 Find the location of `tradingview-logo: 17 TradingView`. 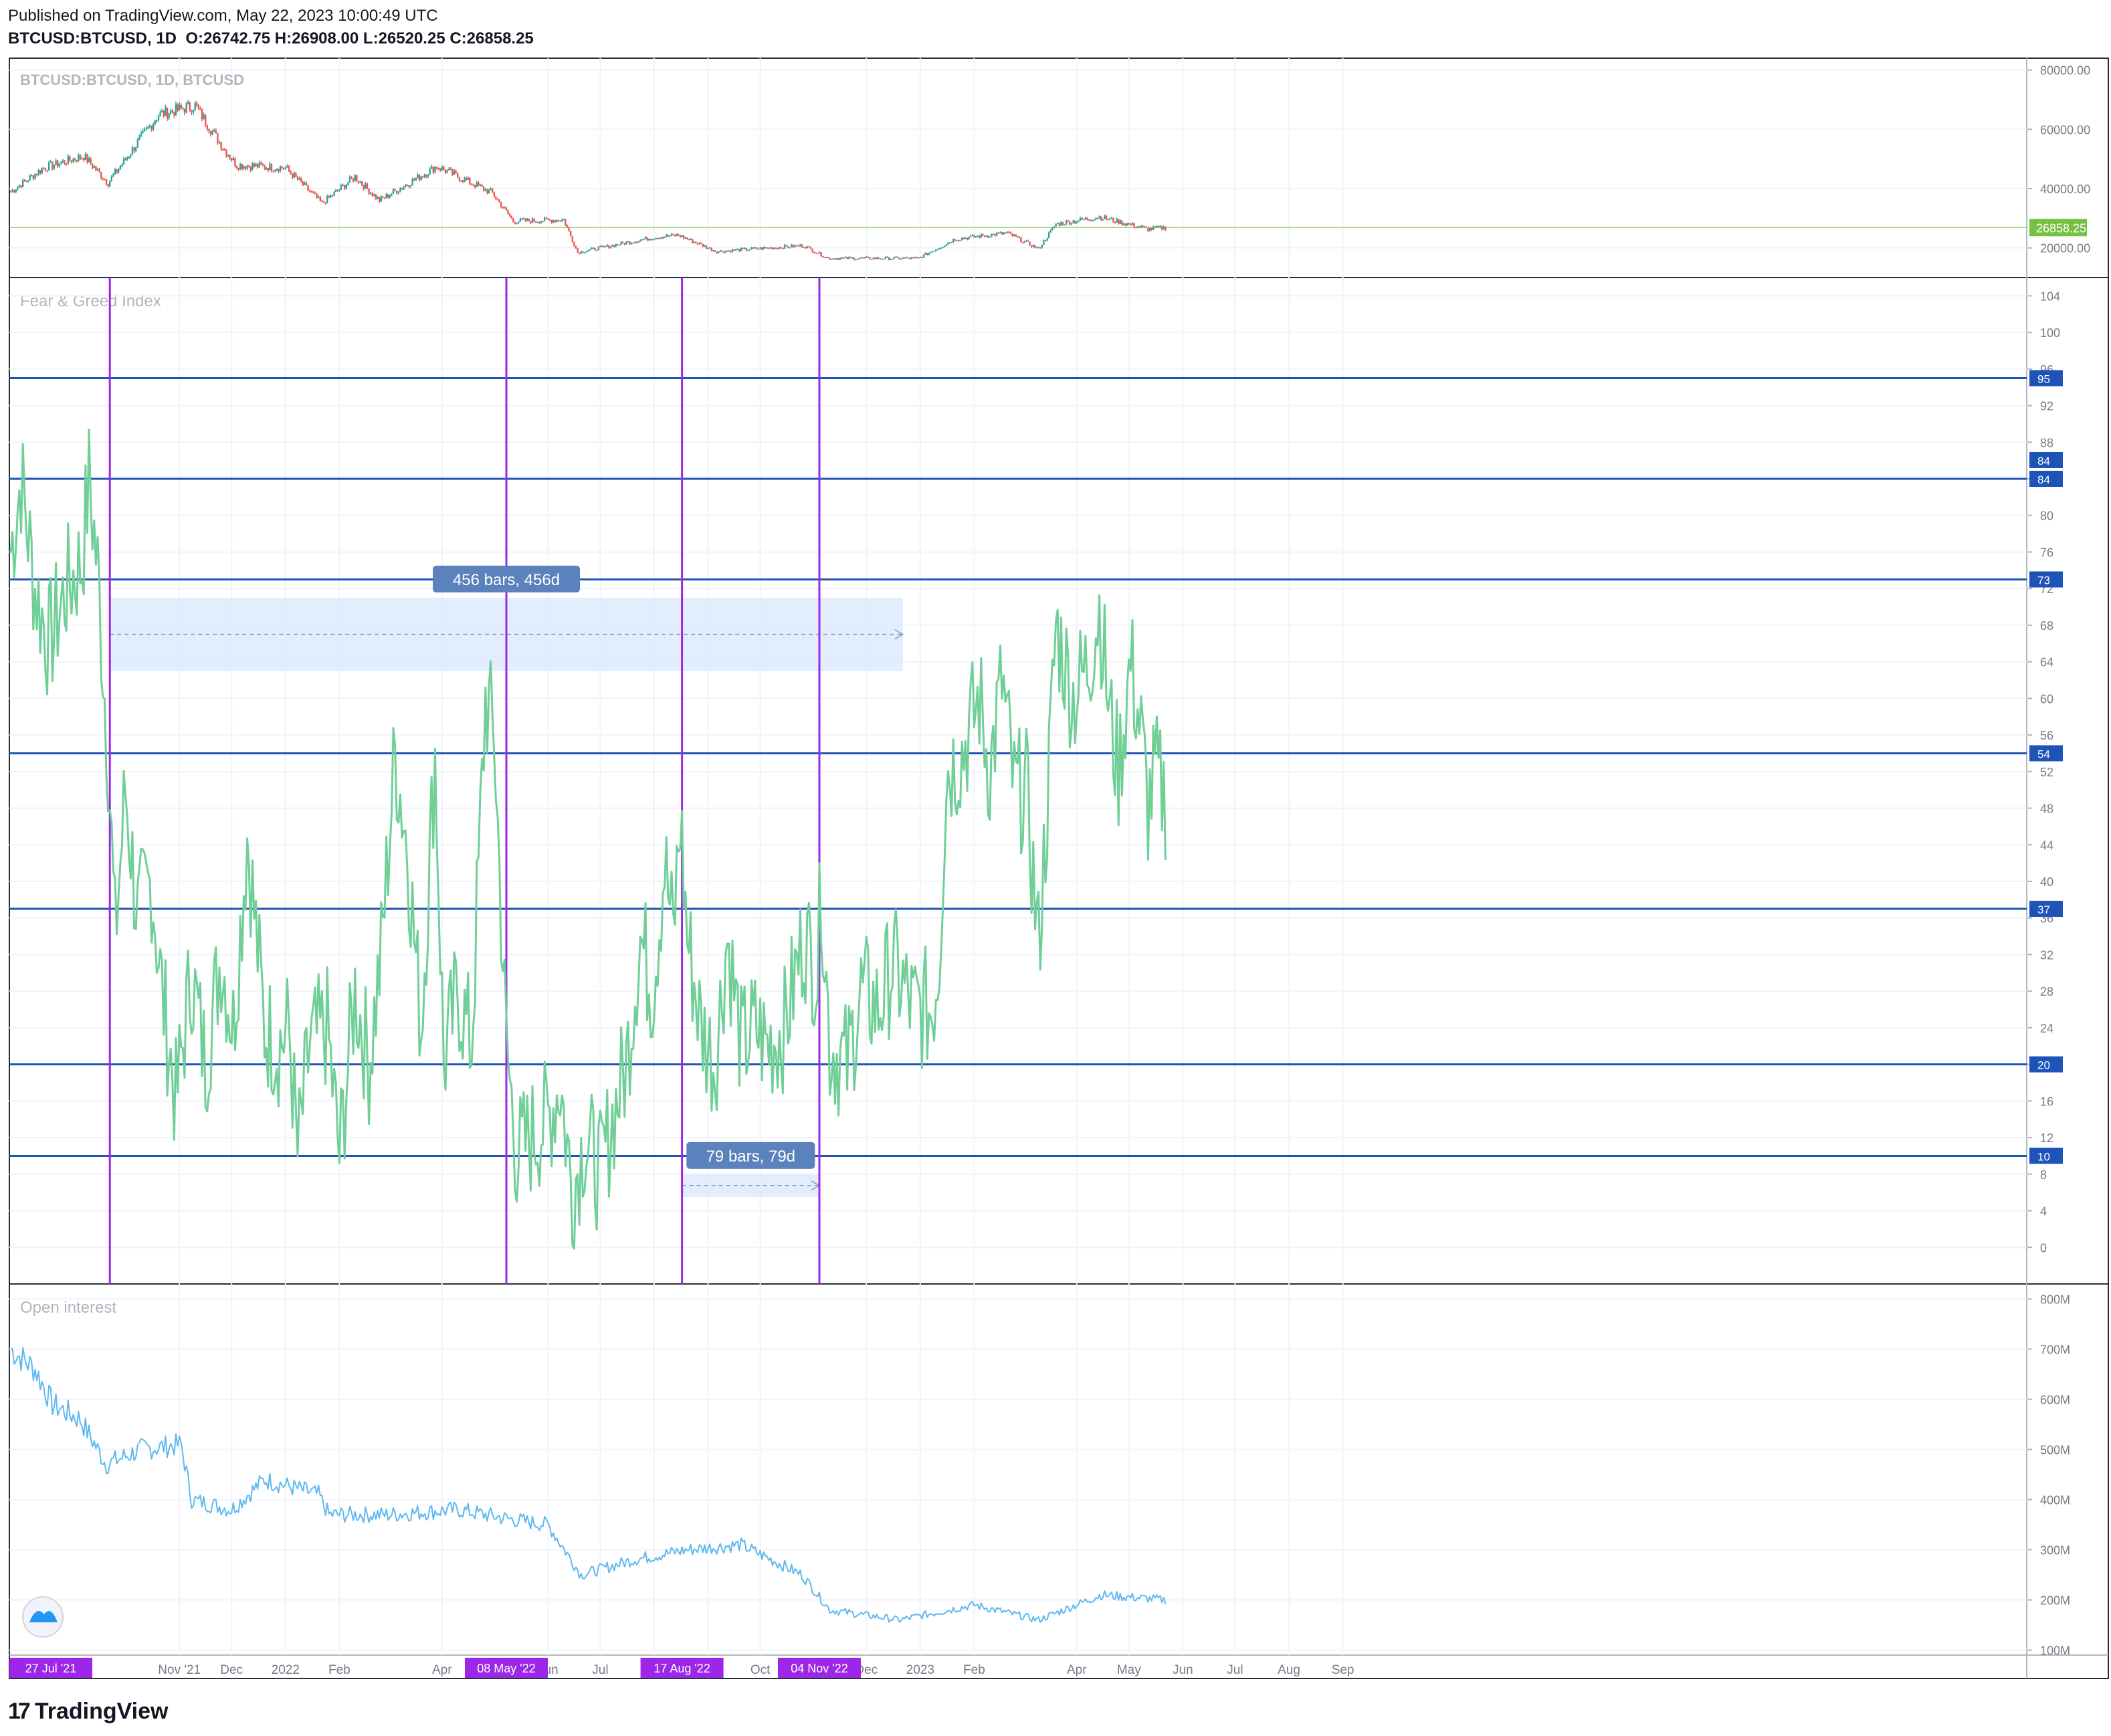

tradingview-logo: 17 TradingView is located at coordinates (88, 1712).